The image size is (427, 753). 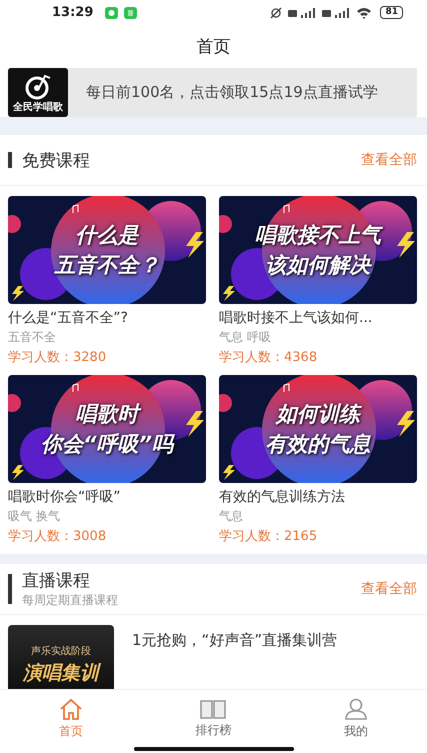 What do you see at coordinates (61, 651) in the screenshot?
I see `cover-subtitle: 声乐实战阶段` at bounding box center [61, 651].